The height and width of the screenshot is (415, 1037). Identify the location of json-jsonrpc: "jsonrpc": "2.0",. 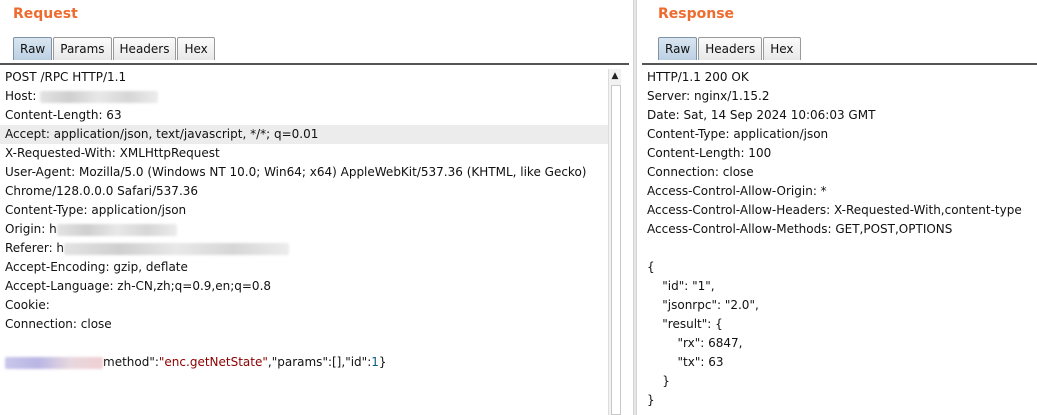
(703, 305).